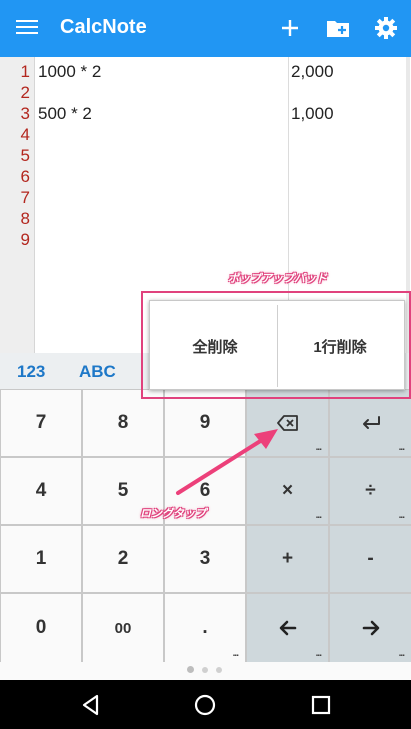 This screenshot has height=729, width=411. Describe the element at coordinates (173, 514) in the screenshot. I see `long-tap-callout: ロングタップ` at that location.